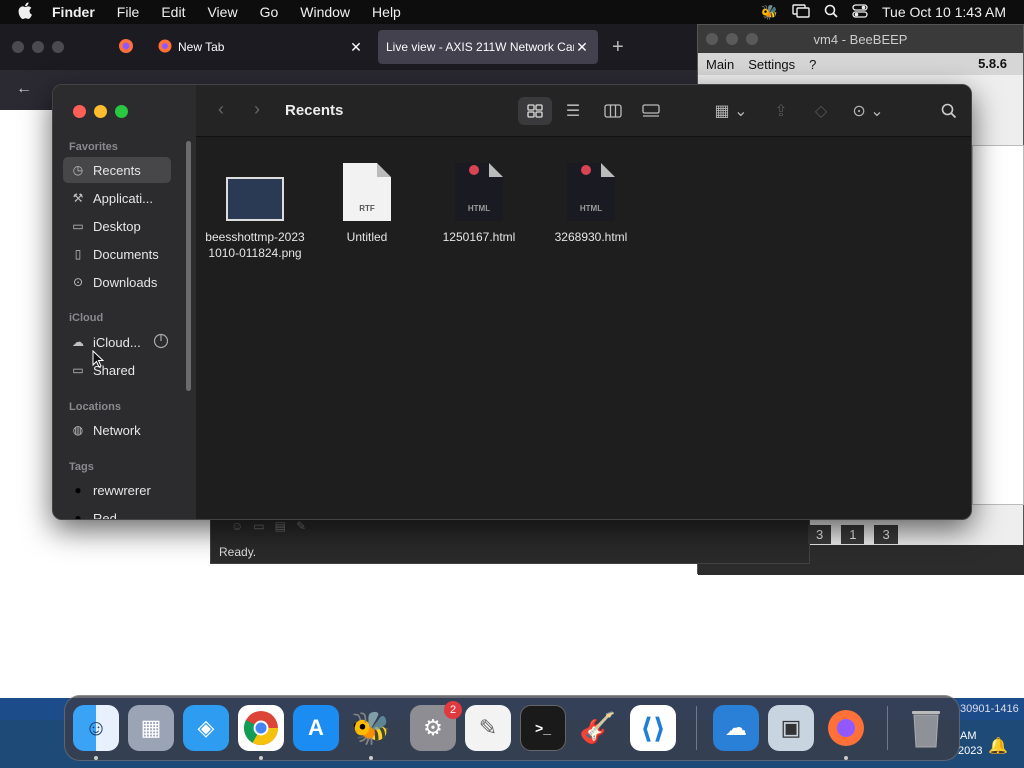 The width and height of the screenshot is (1024, 768). I want to click on icon-view-button, so click(535, 111).